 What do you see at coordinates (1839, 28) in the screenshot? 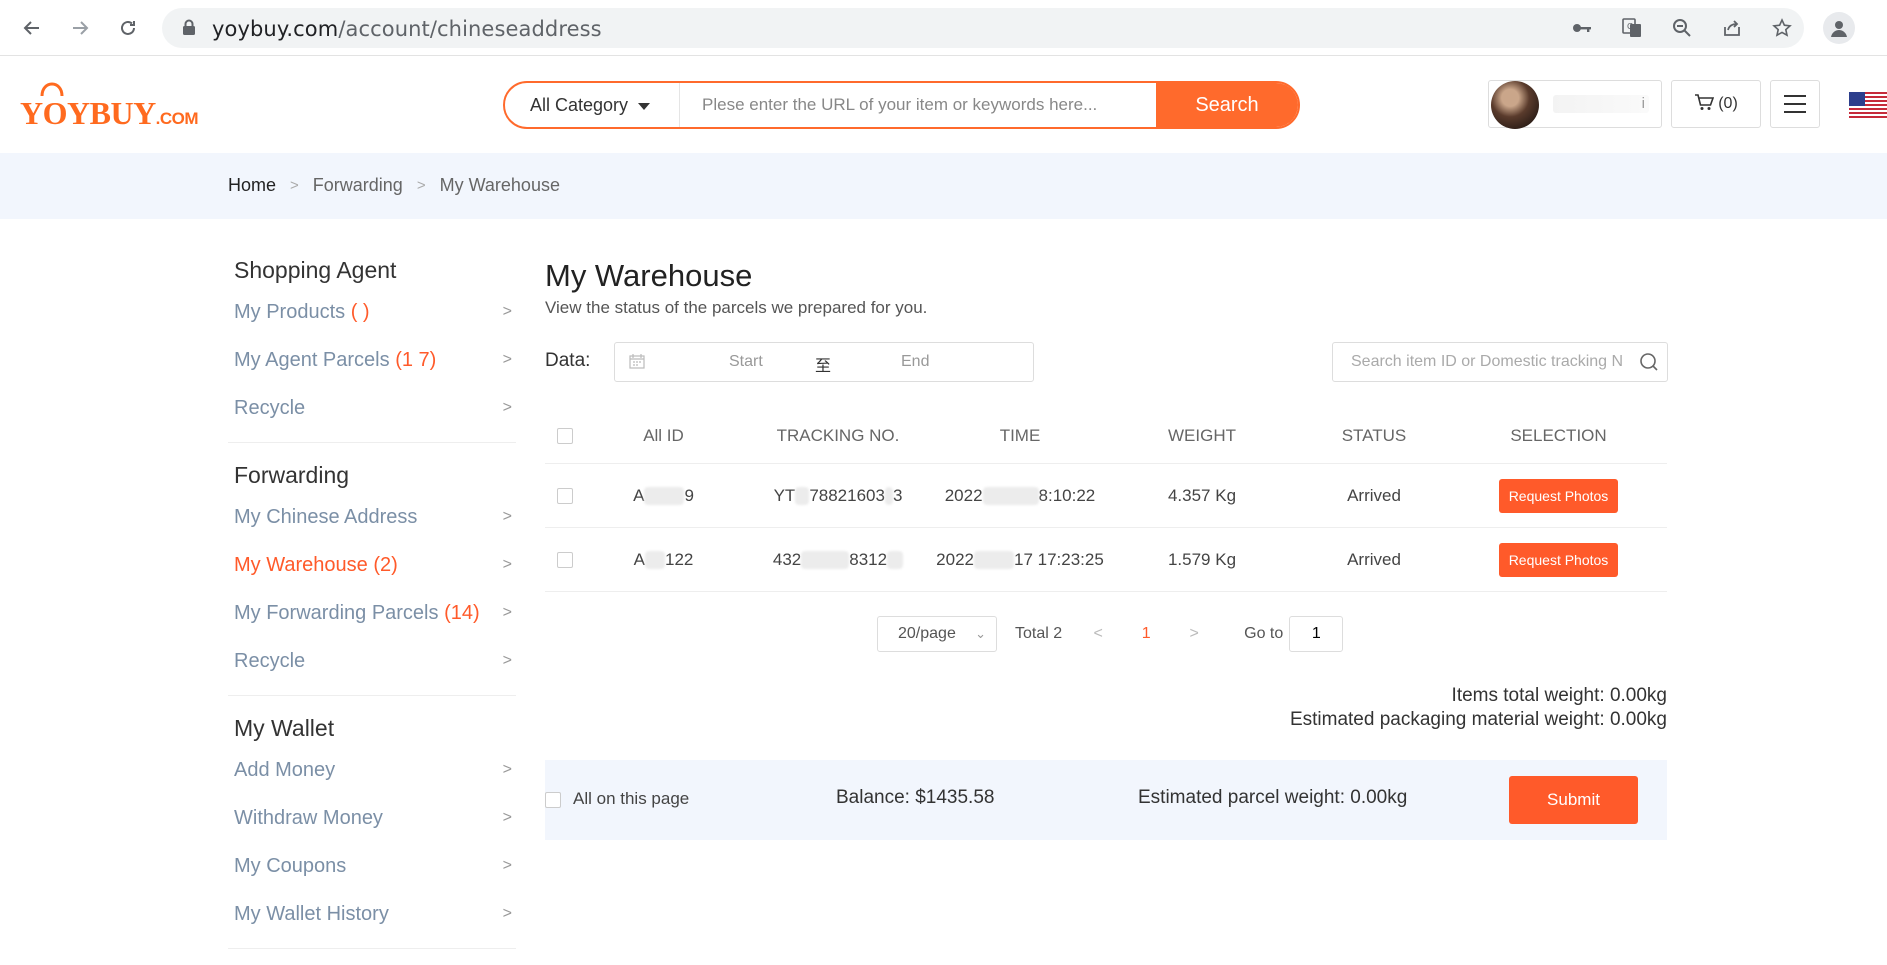
I see `browser-profile-icon` at bounding box center [1839, 28].